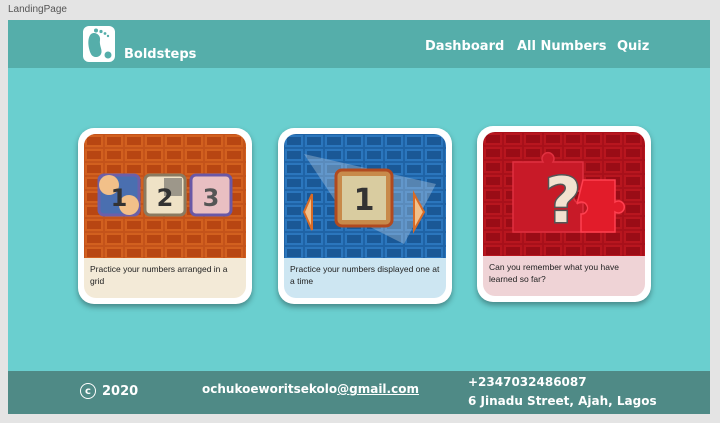  I want to click on grid-tile-2: 2, so click(165, 198).